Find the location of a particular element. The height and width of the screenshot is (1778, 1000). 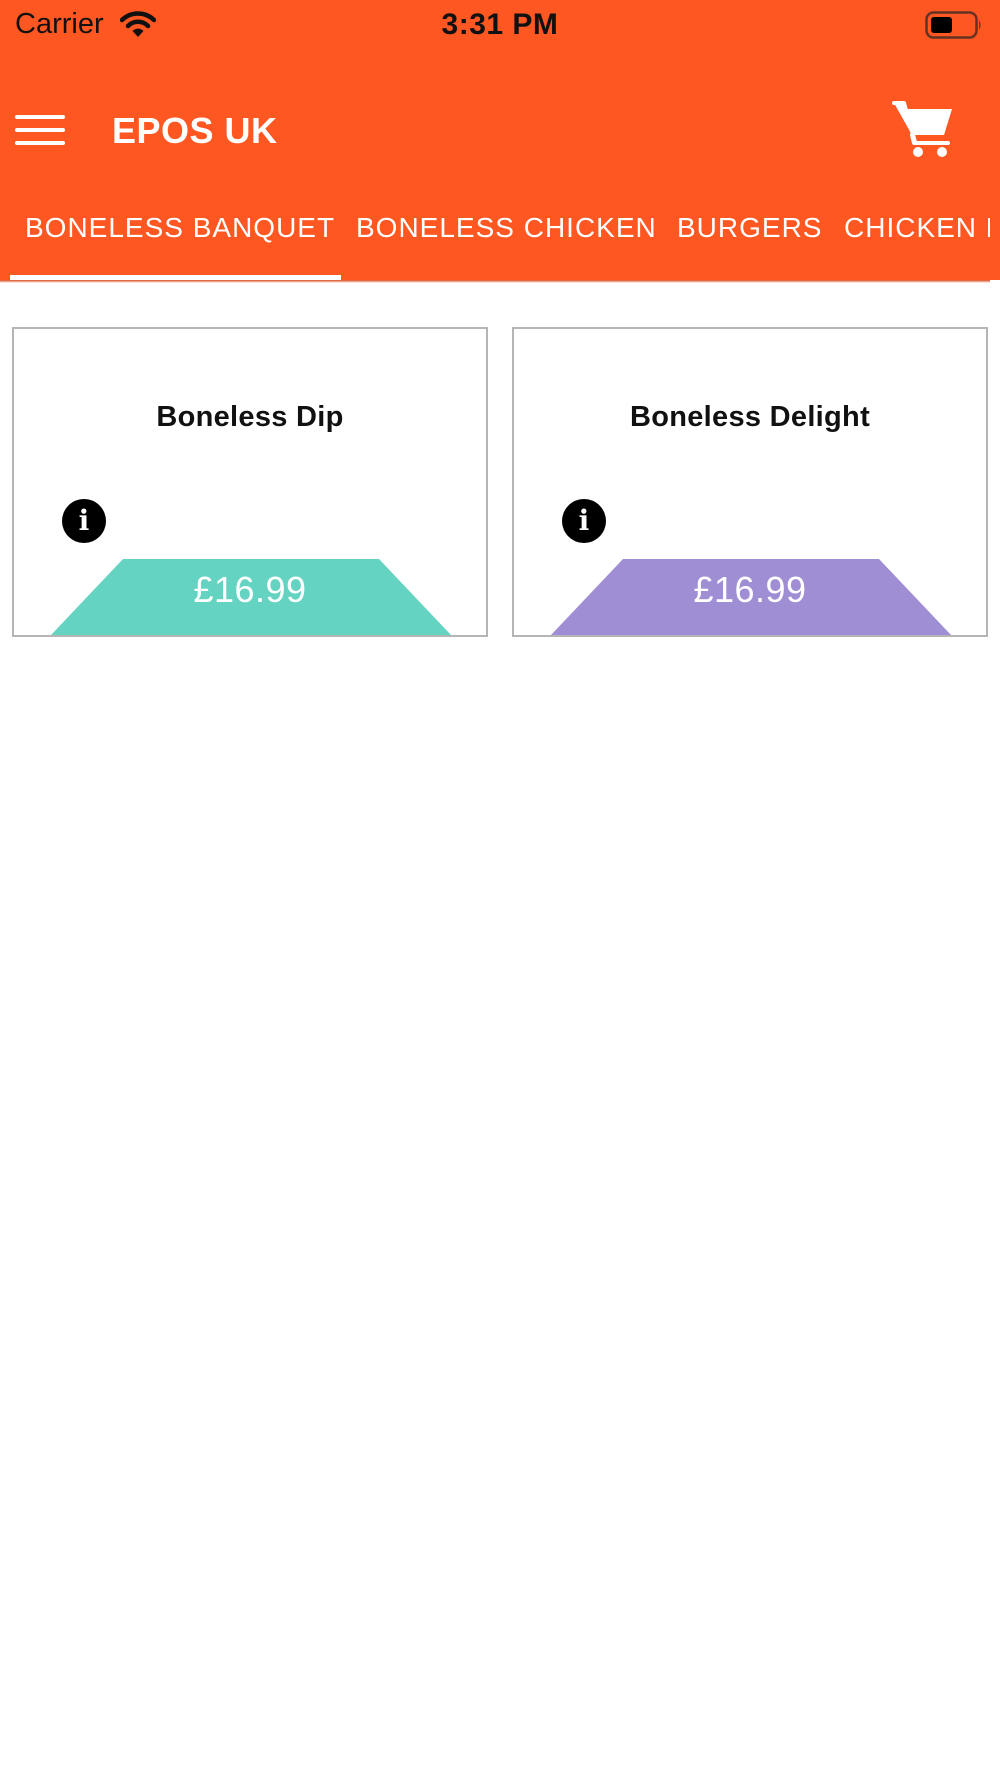

clock: 3:31 PM is located at coordinates (500, 24).